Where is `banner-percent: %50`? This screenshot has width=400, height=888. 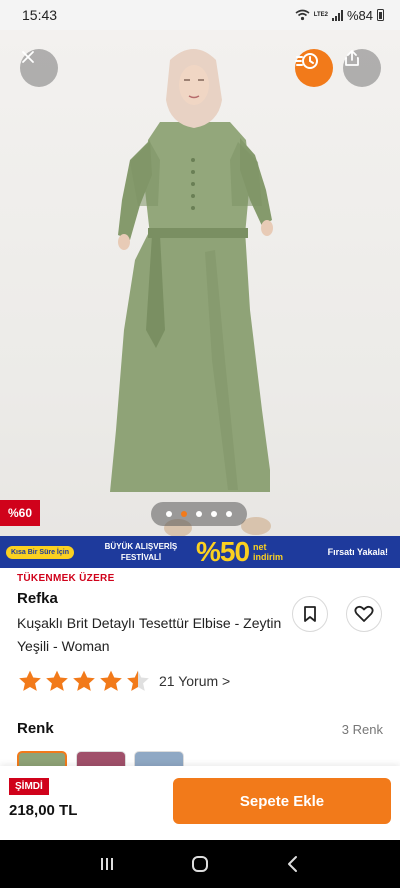
banner-percent: %50 is located at coordinates (222, 551).